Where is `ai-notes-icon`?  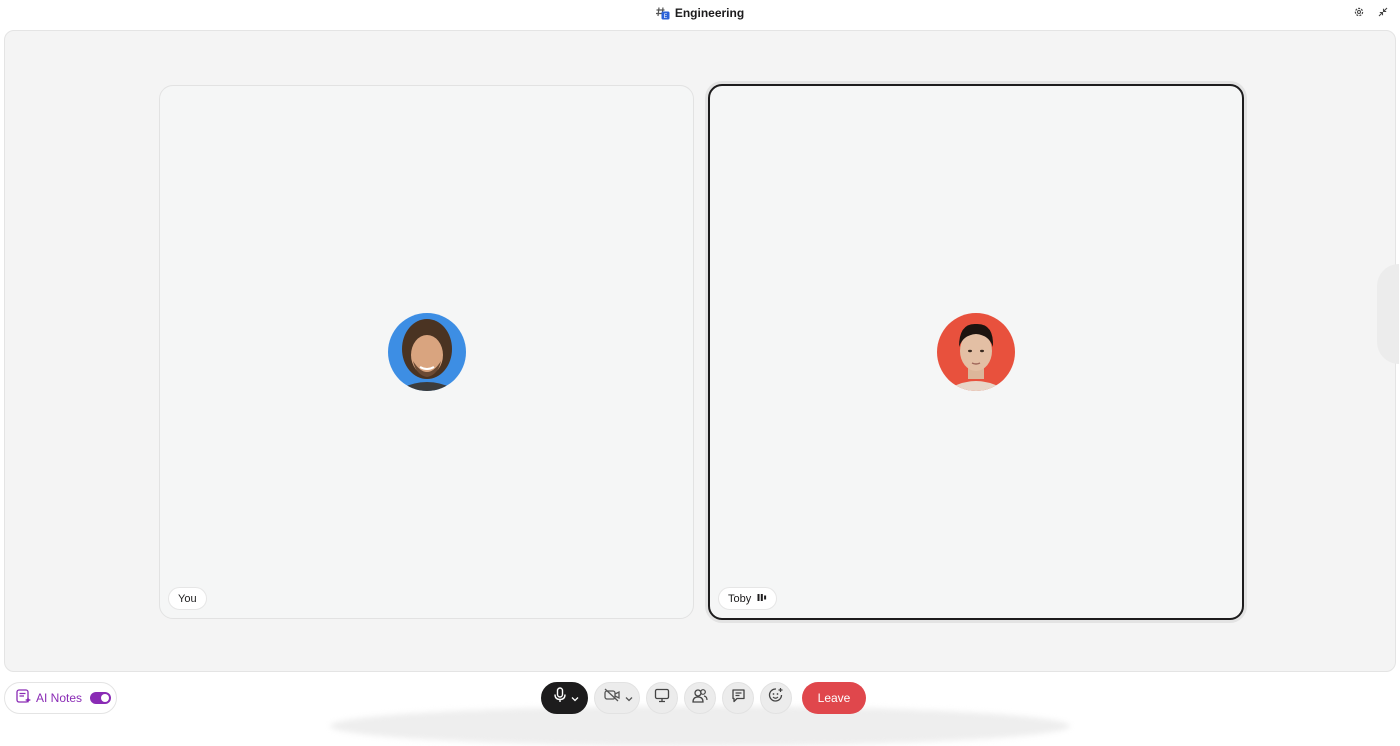
ai-notes-icon is located at coordinates (23, 698).